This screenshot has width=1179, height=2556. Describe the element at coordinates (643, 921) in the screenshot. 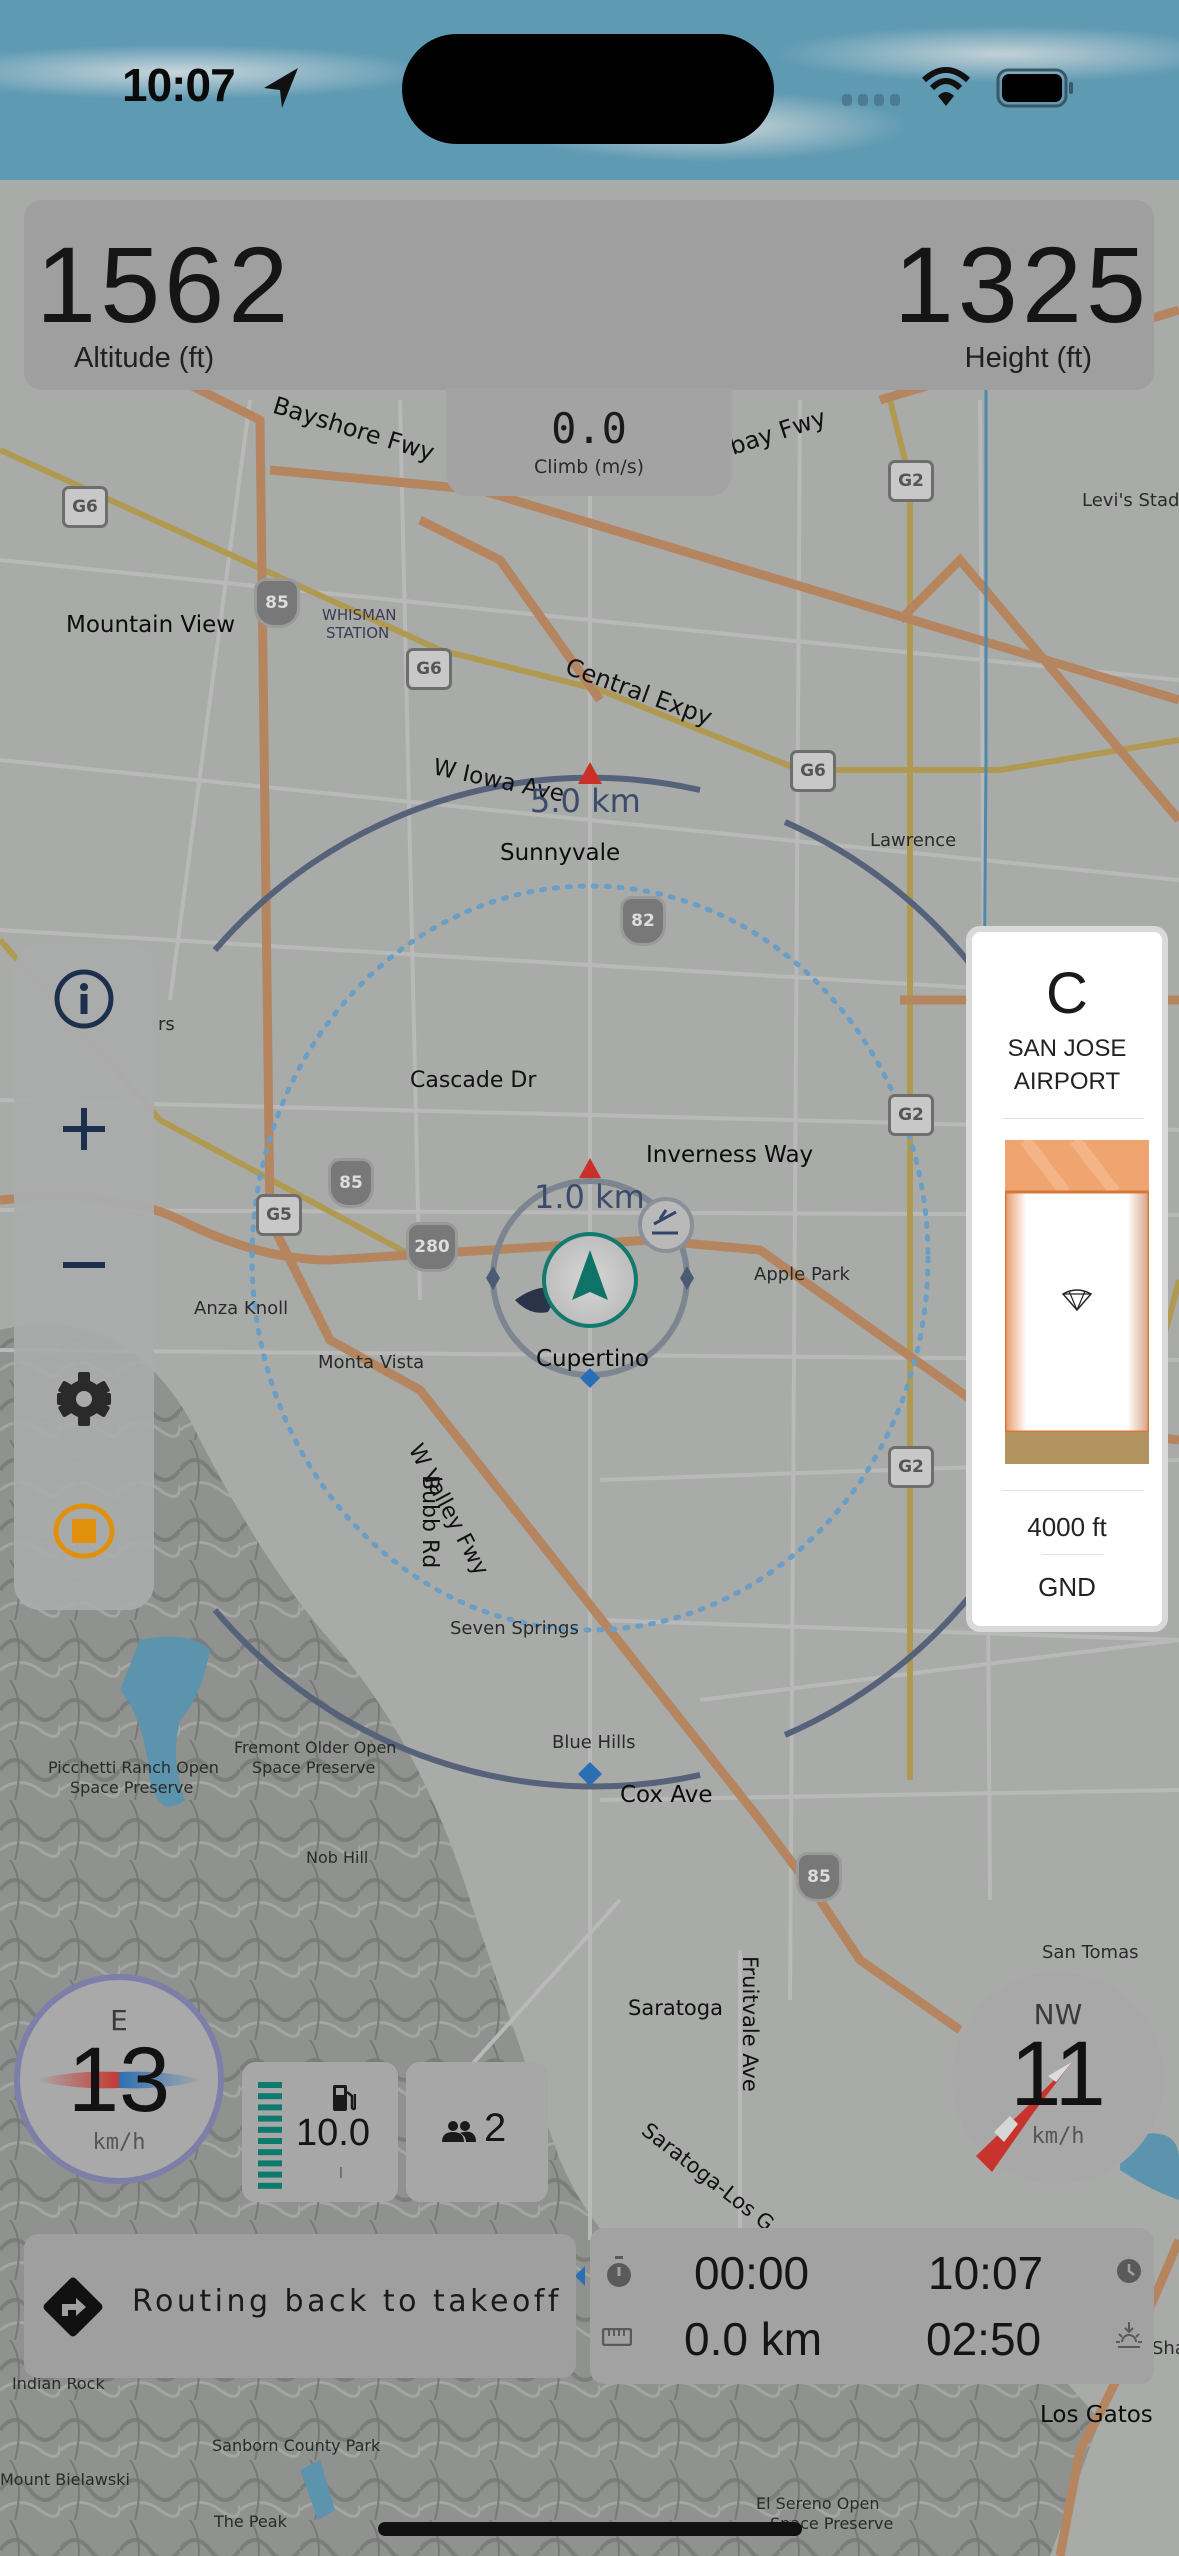

I see `highway-shield: 82` at that location.